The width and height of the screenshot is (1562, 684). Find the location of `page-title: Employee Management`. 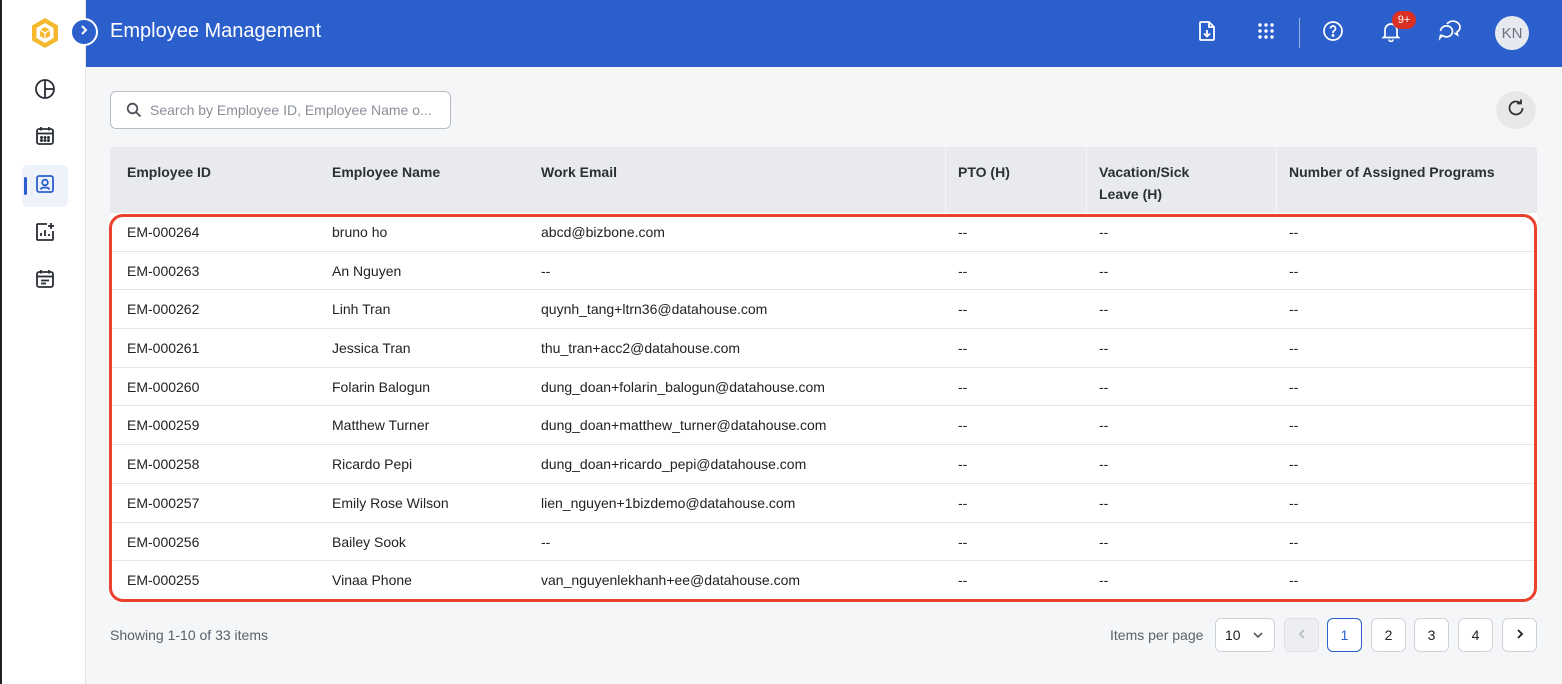

page-title: Employee Management is located at coordinates (216, 31).